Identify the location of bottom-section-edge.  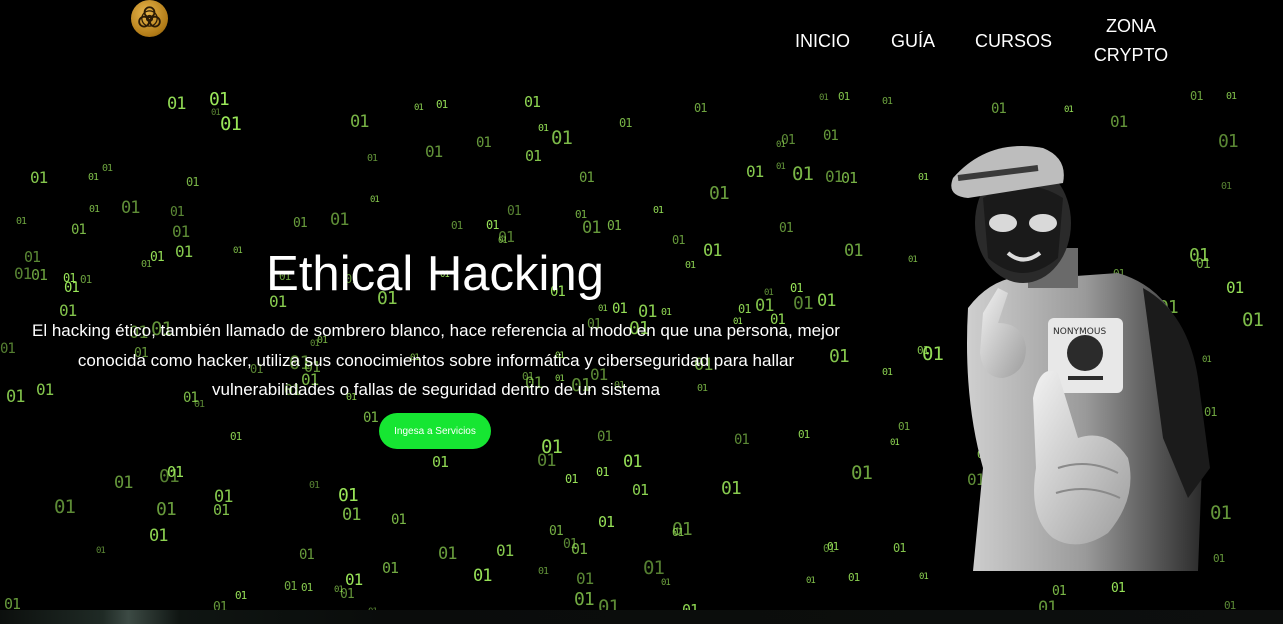
(641, 617).